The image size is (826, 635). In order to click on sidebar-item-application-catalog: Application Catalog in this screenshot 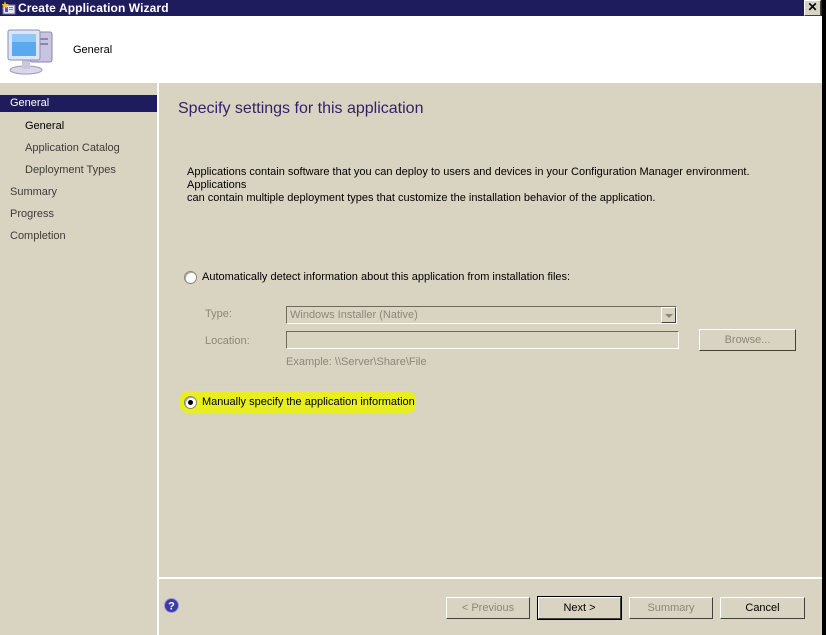, I will do `click(78, 148)`.